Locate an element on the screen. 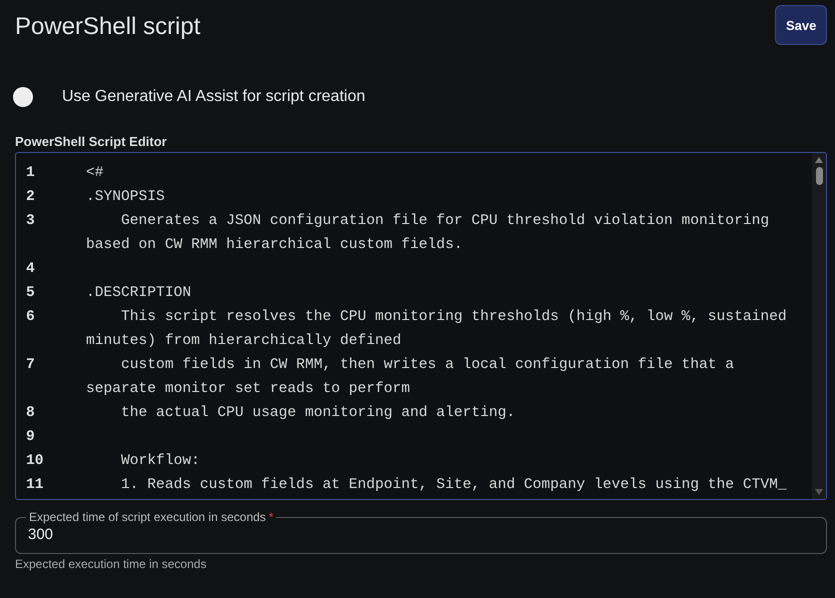  code-line: 1. Reads custom fields at Endpoint, Site, and Company levels using the CTVM_ is located at coordinates (453, 485).